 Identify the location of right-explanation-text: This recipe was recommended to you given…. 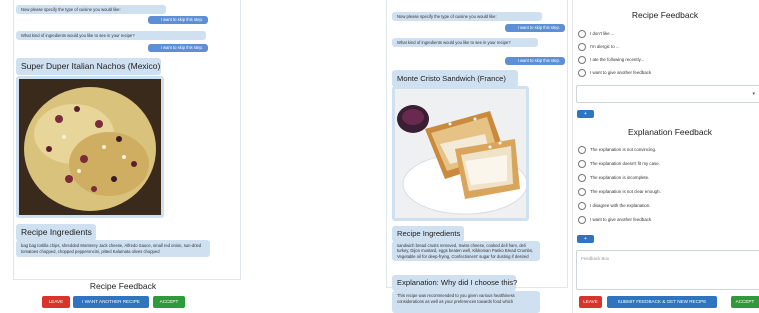
(466, 302).